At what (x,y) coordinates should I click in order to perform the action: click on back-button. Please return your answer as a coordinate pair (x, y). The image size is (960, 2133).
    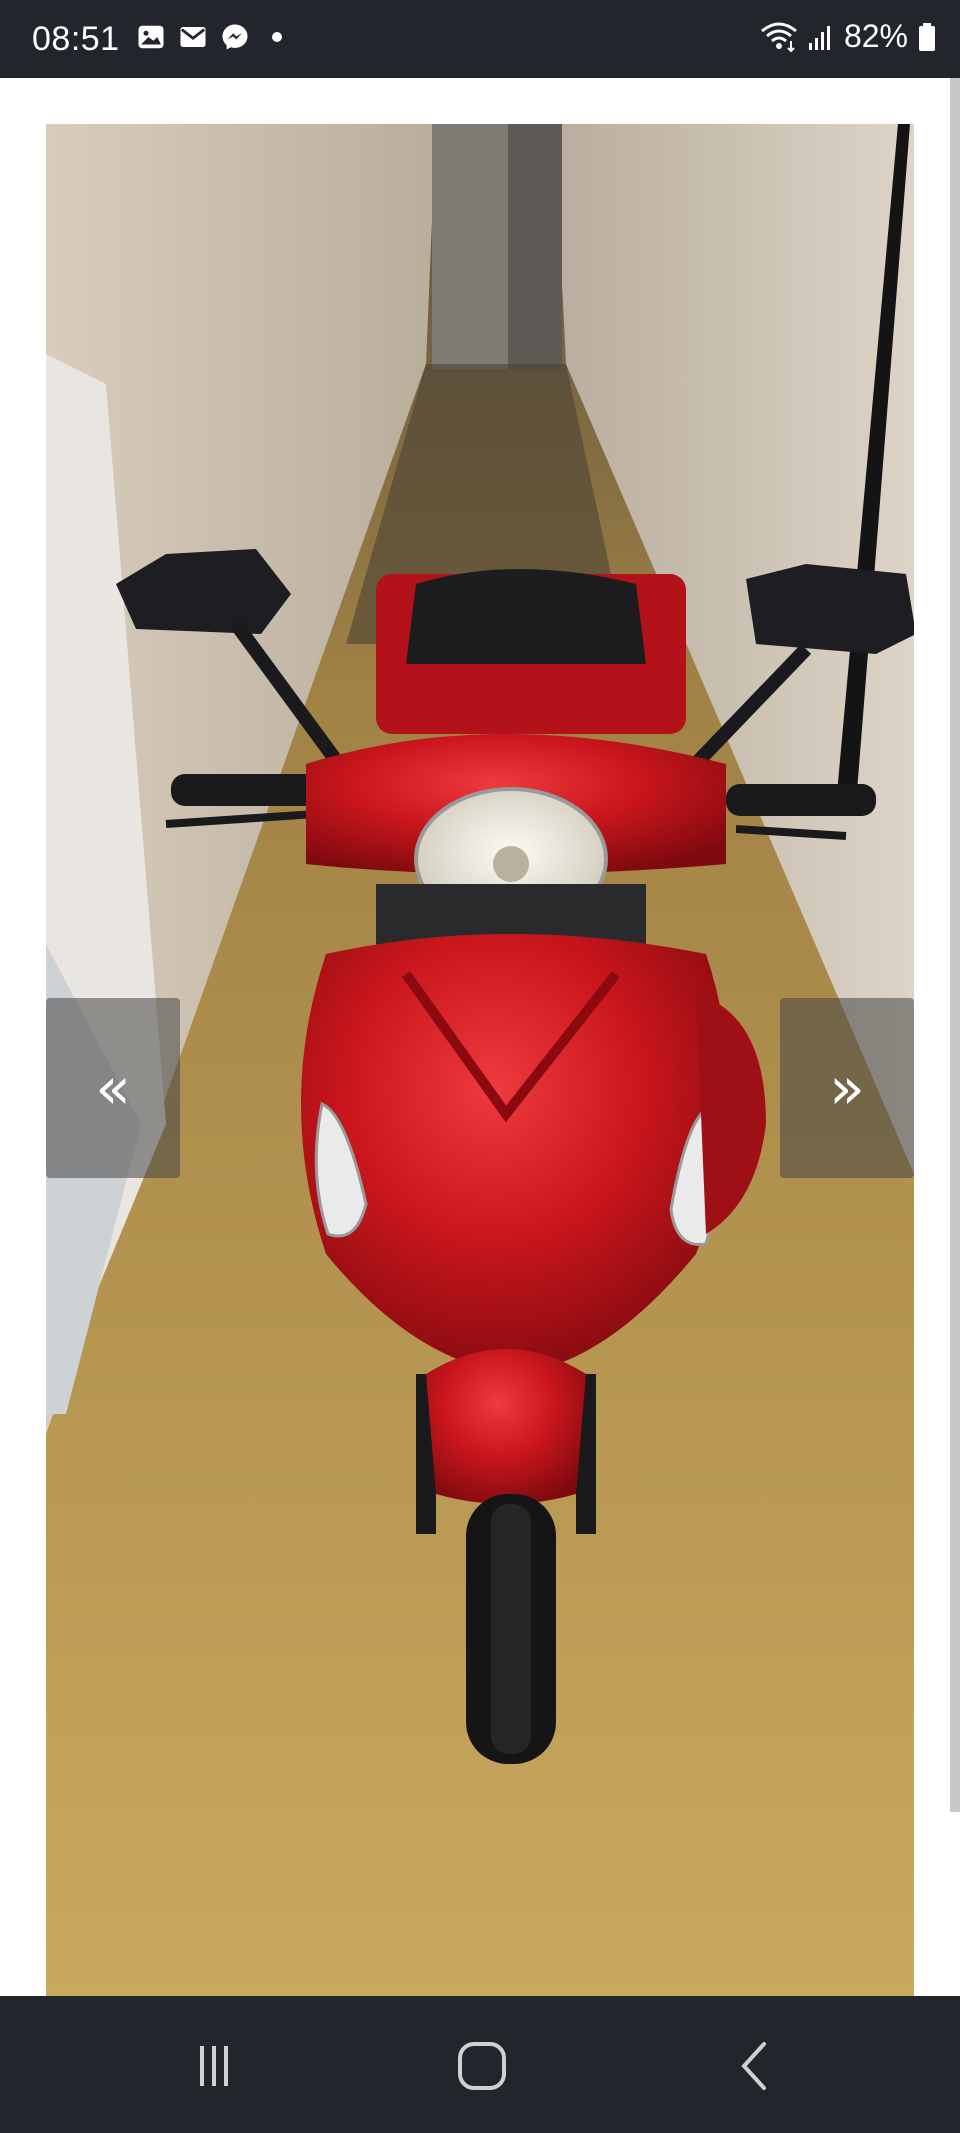
    Looking at the image, I should click on (754, 2066).